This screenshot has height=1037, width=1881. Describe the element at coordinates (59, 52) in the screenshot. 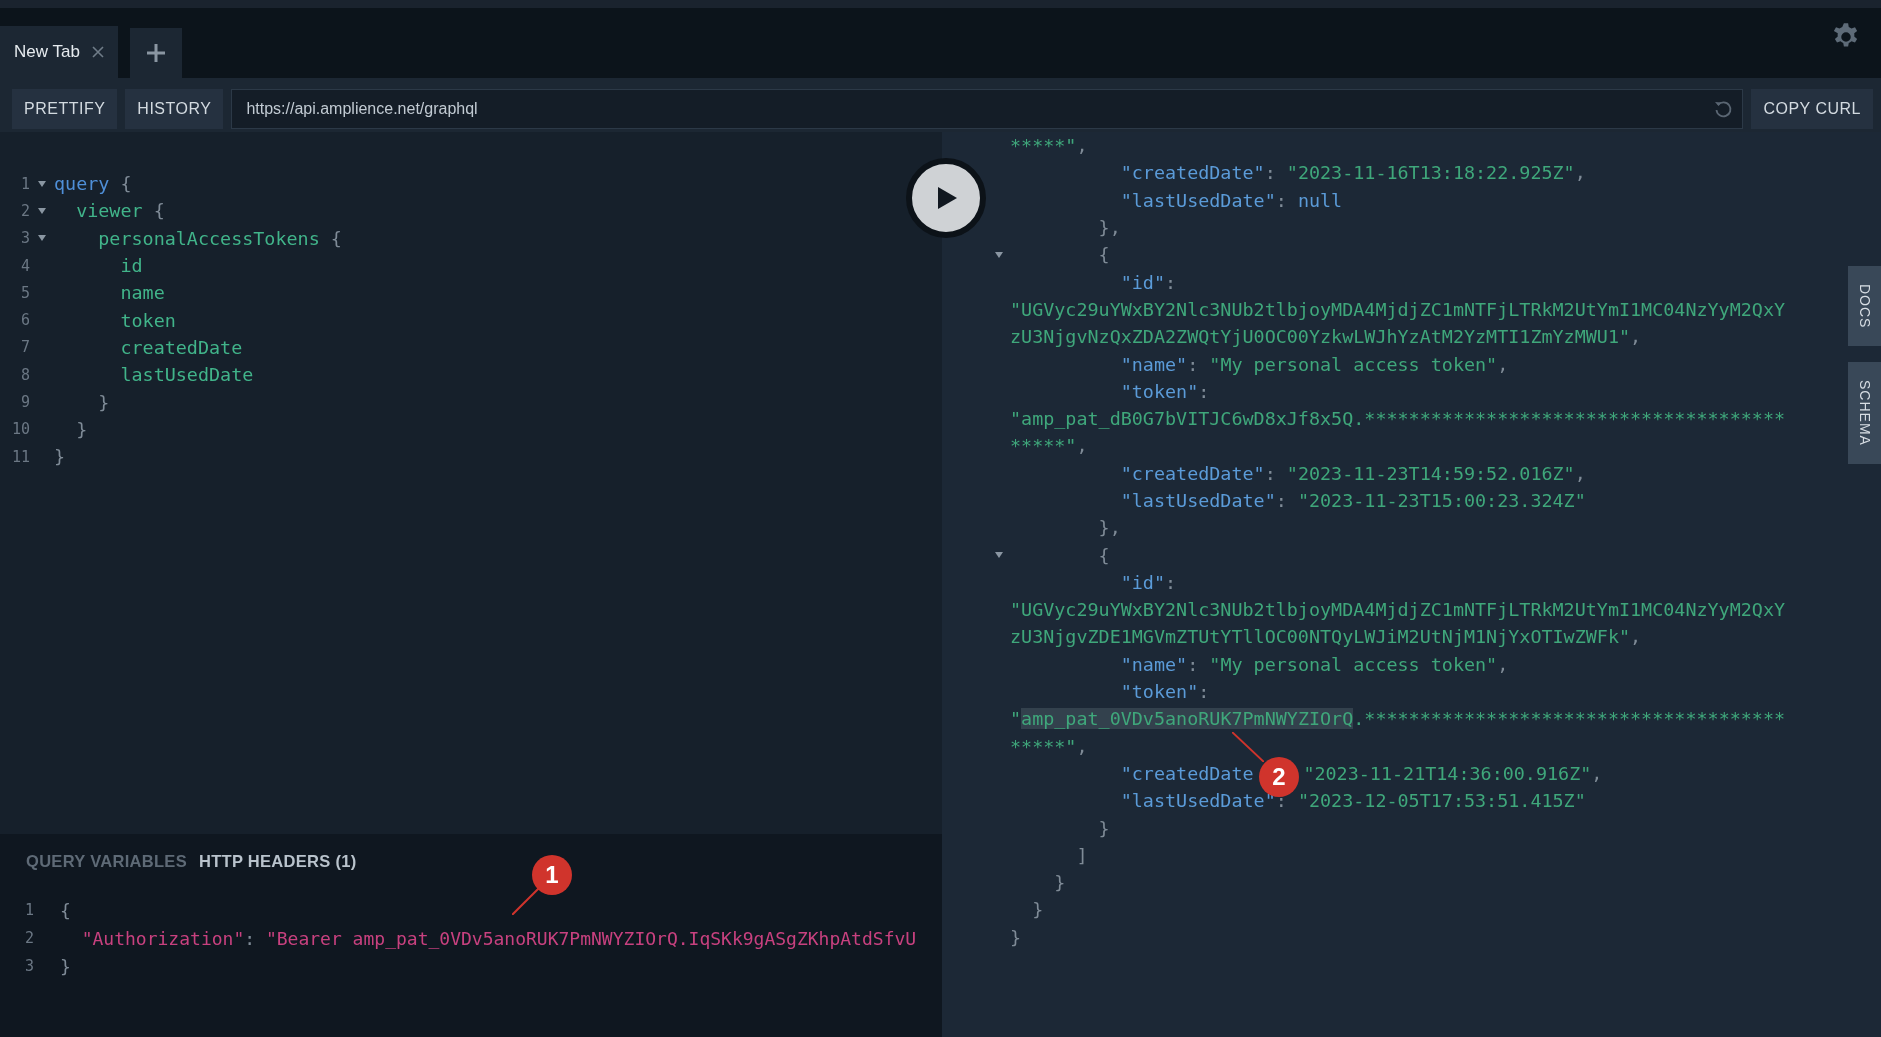

I see `tab: New Tab` at that location.